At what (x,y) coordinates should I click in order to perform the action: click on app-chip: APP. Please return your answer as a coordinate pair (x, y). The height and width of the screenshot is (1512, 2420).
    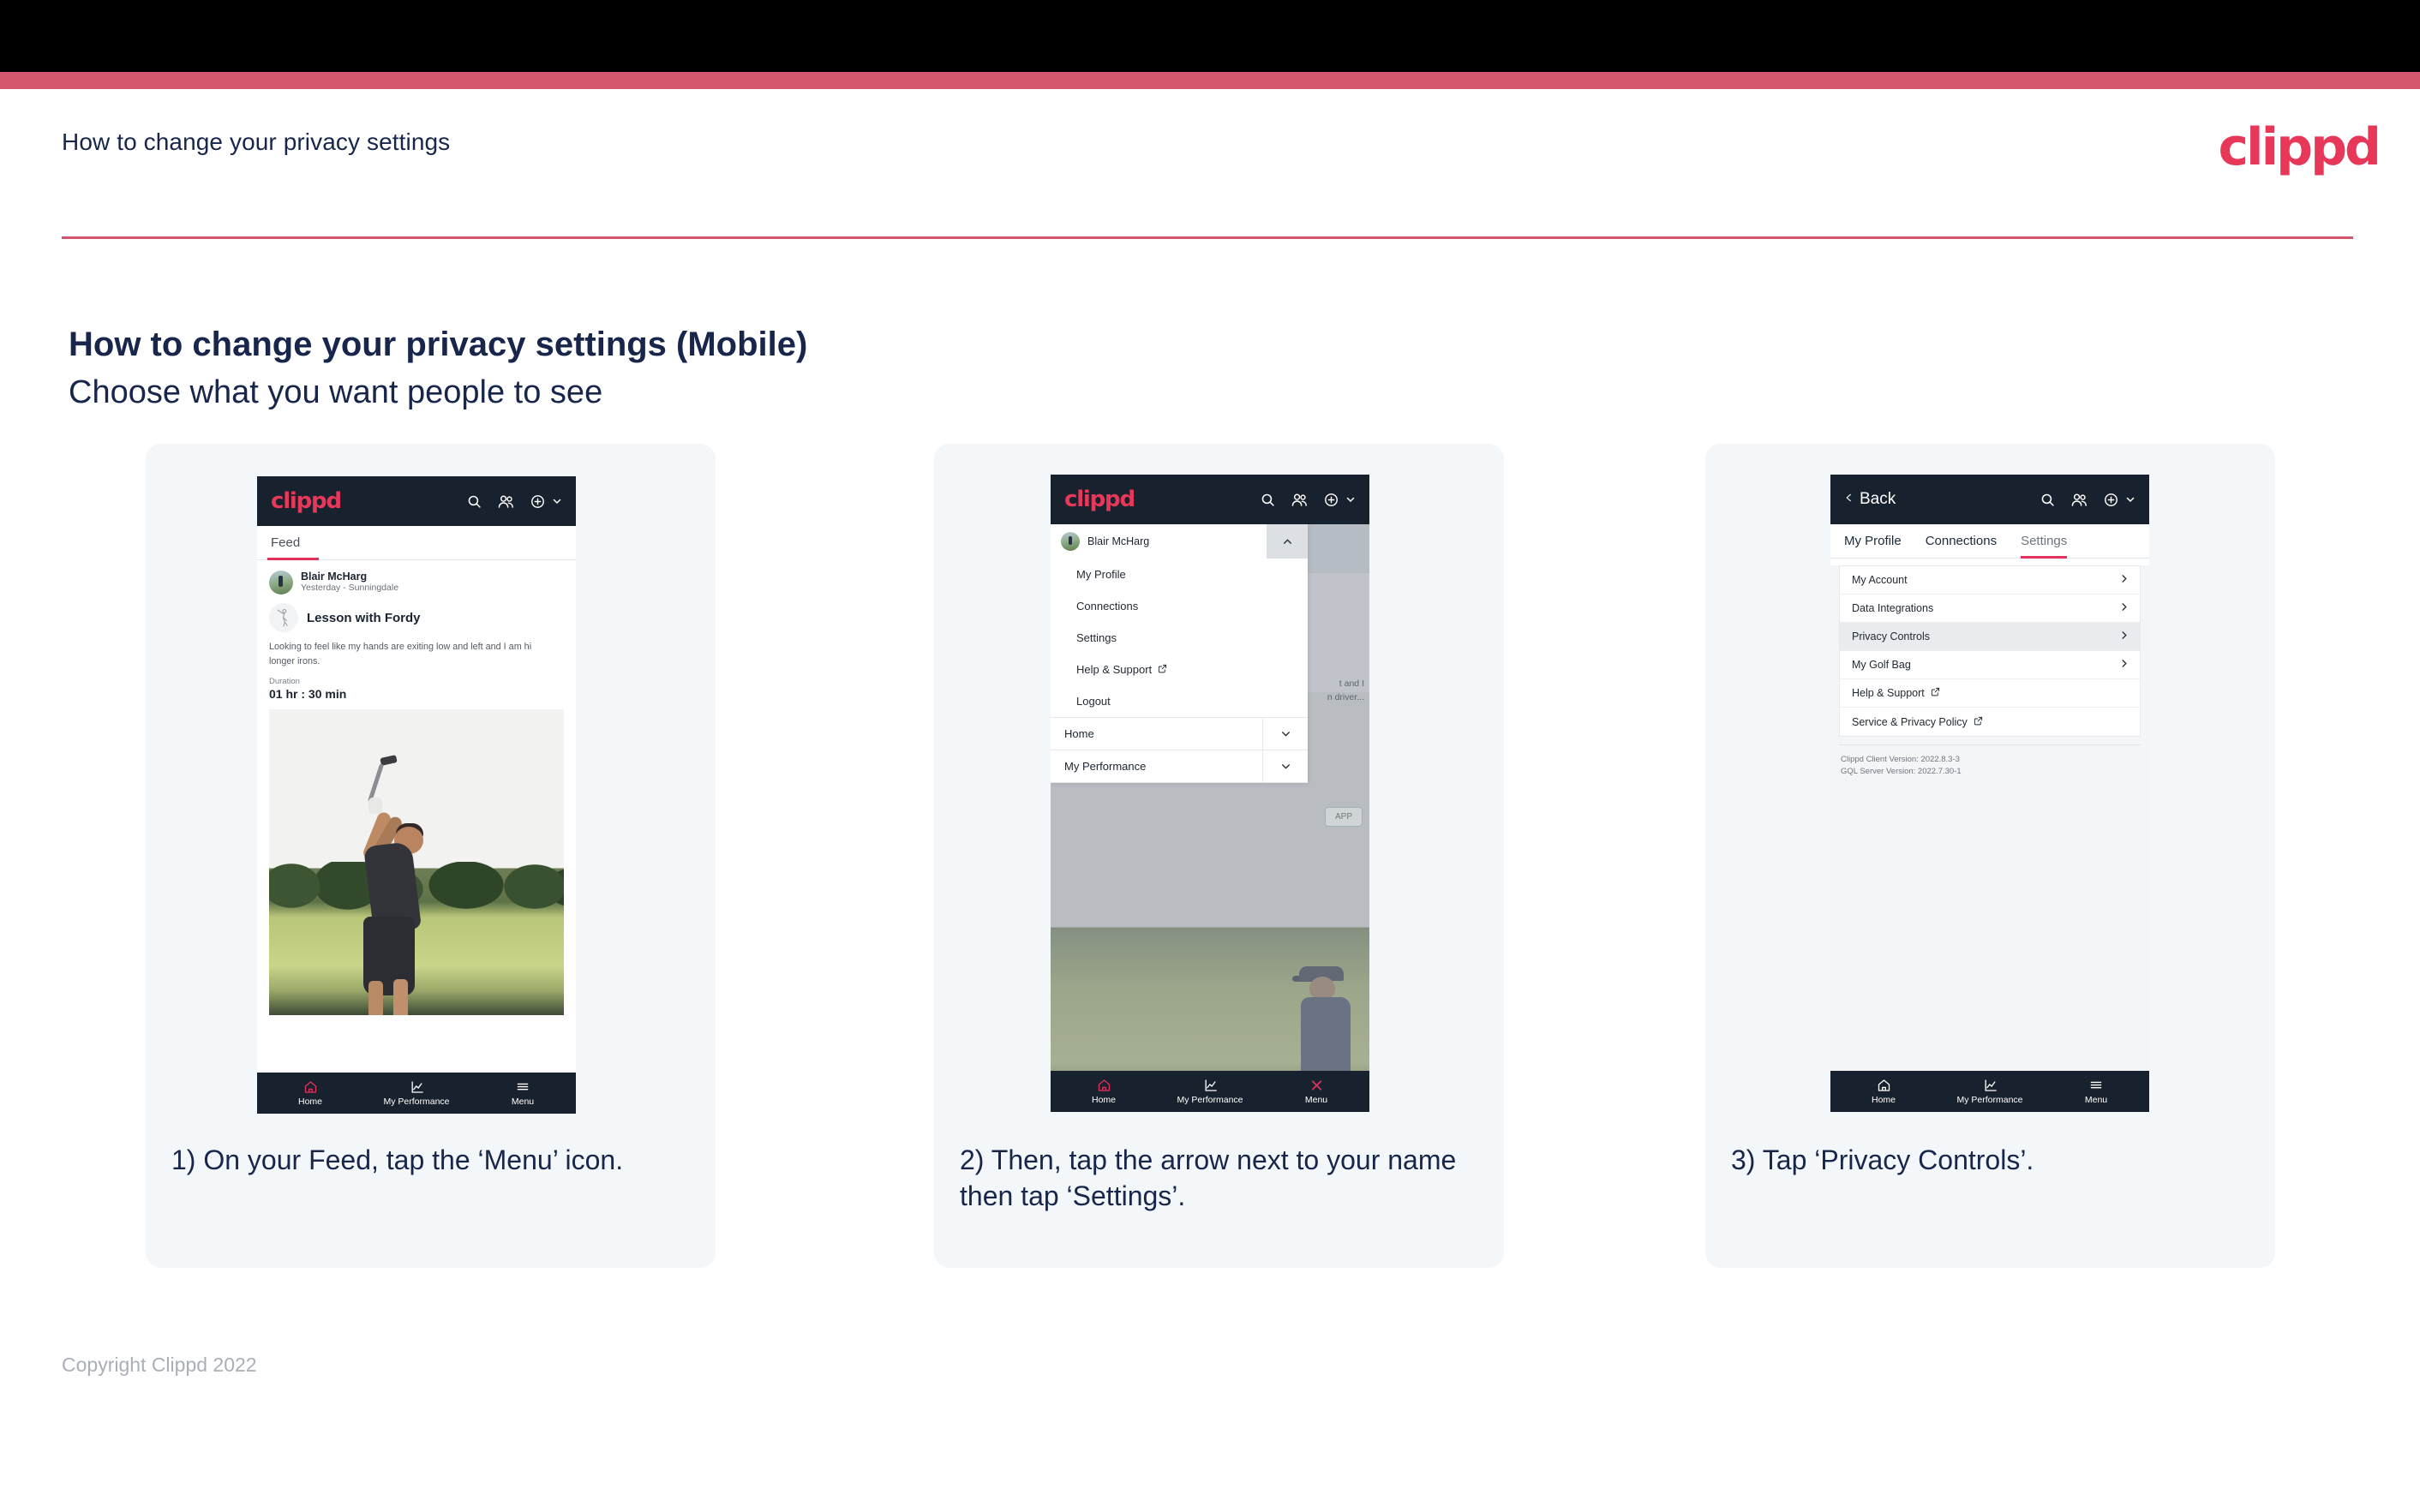
    Looking at the image, I should click on (1343, 817).